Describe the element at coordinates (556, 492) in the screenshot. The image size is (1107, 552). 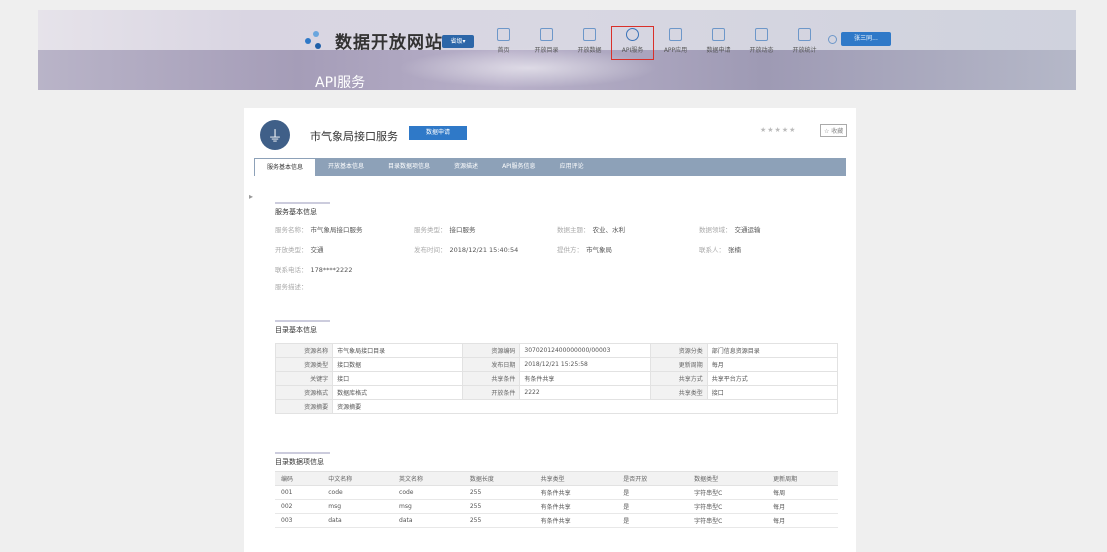
I see `table-row: 001 code code 255 有条件共享是字符串型C 每周` at that location.